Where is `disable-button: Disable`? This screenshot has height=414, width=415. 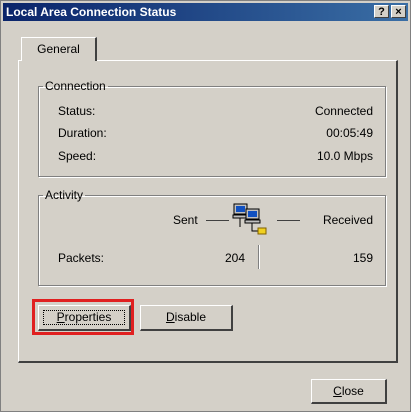 disable-button: Disable is located at coordinates (186, 318).